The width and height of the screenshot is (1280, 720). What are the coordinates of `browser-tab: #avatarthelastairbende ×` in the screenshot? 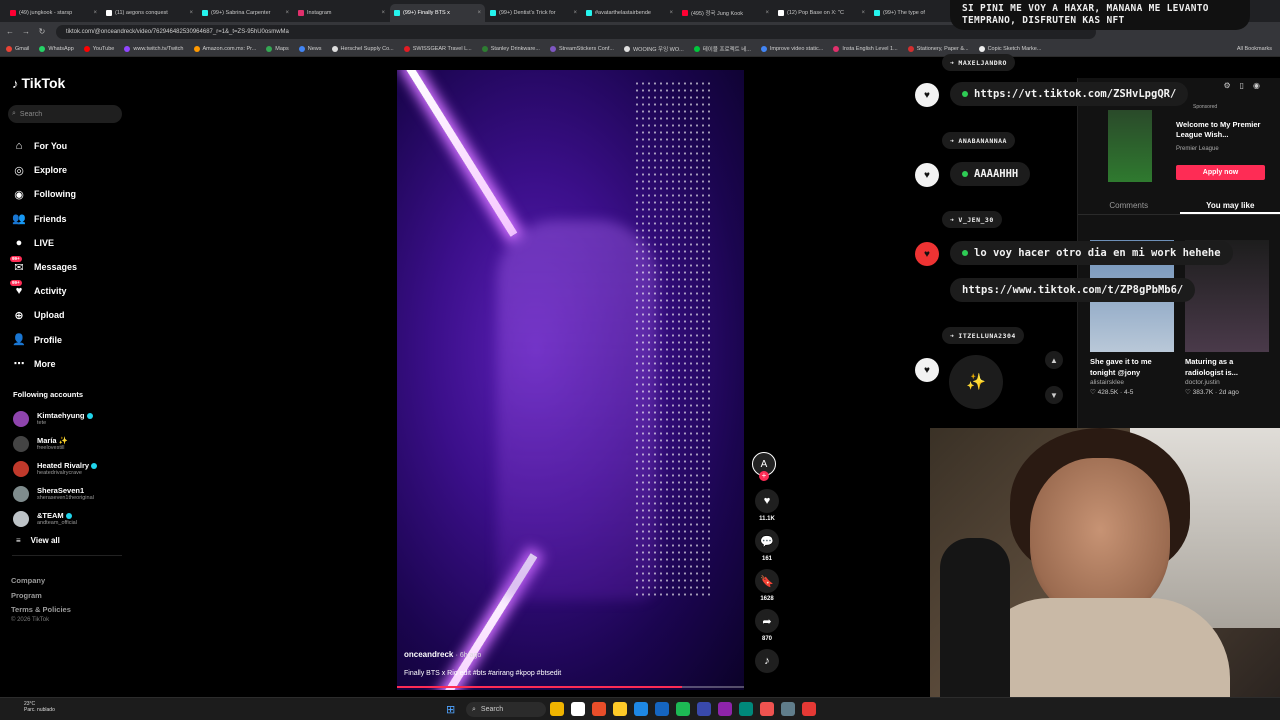 It's located at (629, 13).